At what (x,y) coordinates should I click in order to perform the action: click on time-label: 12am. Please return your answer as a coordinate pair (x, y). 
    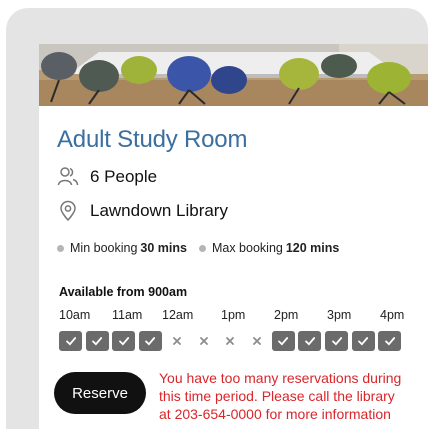
    Looking at the image, I should click on (178, 315).